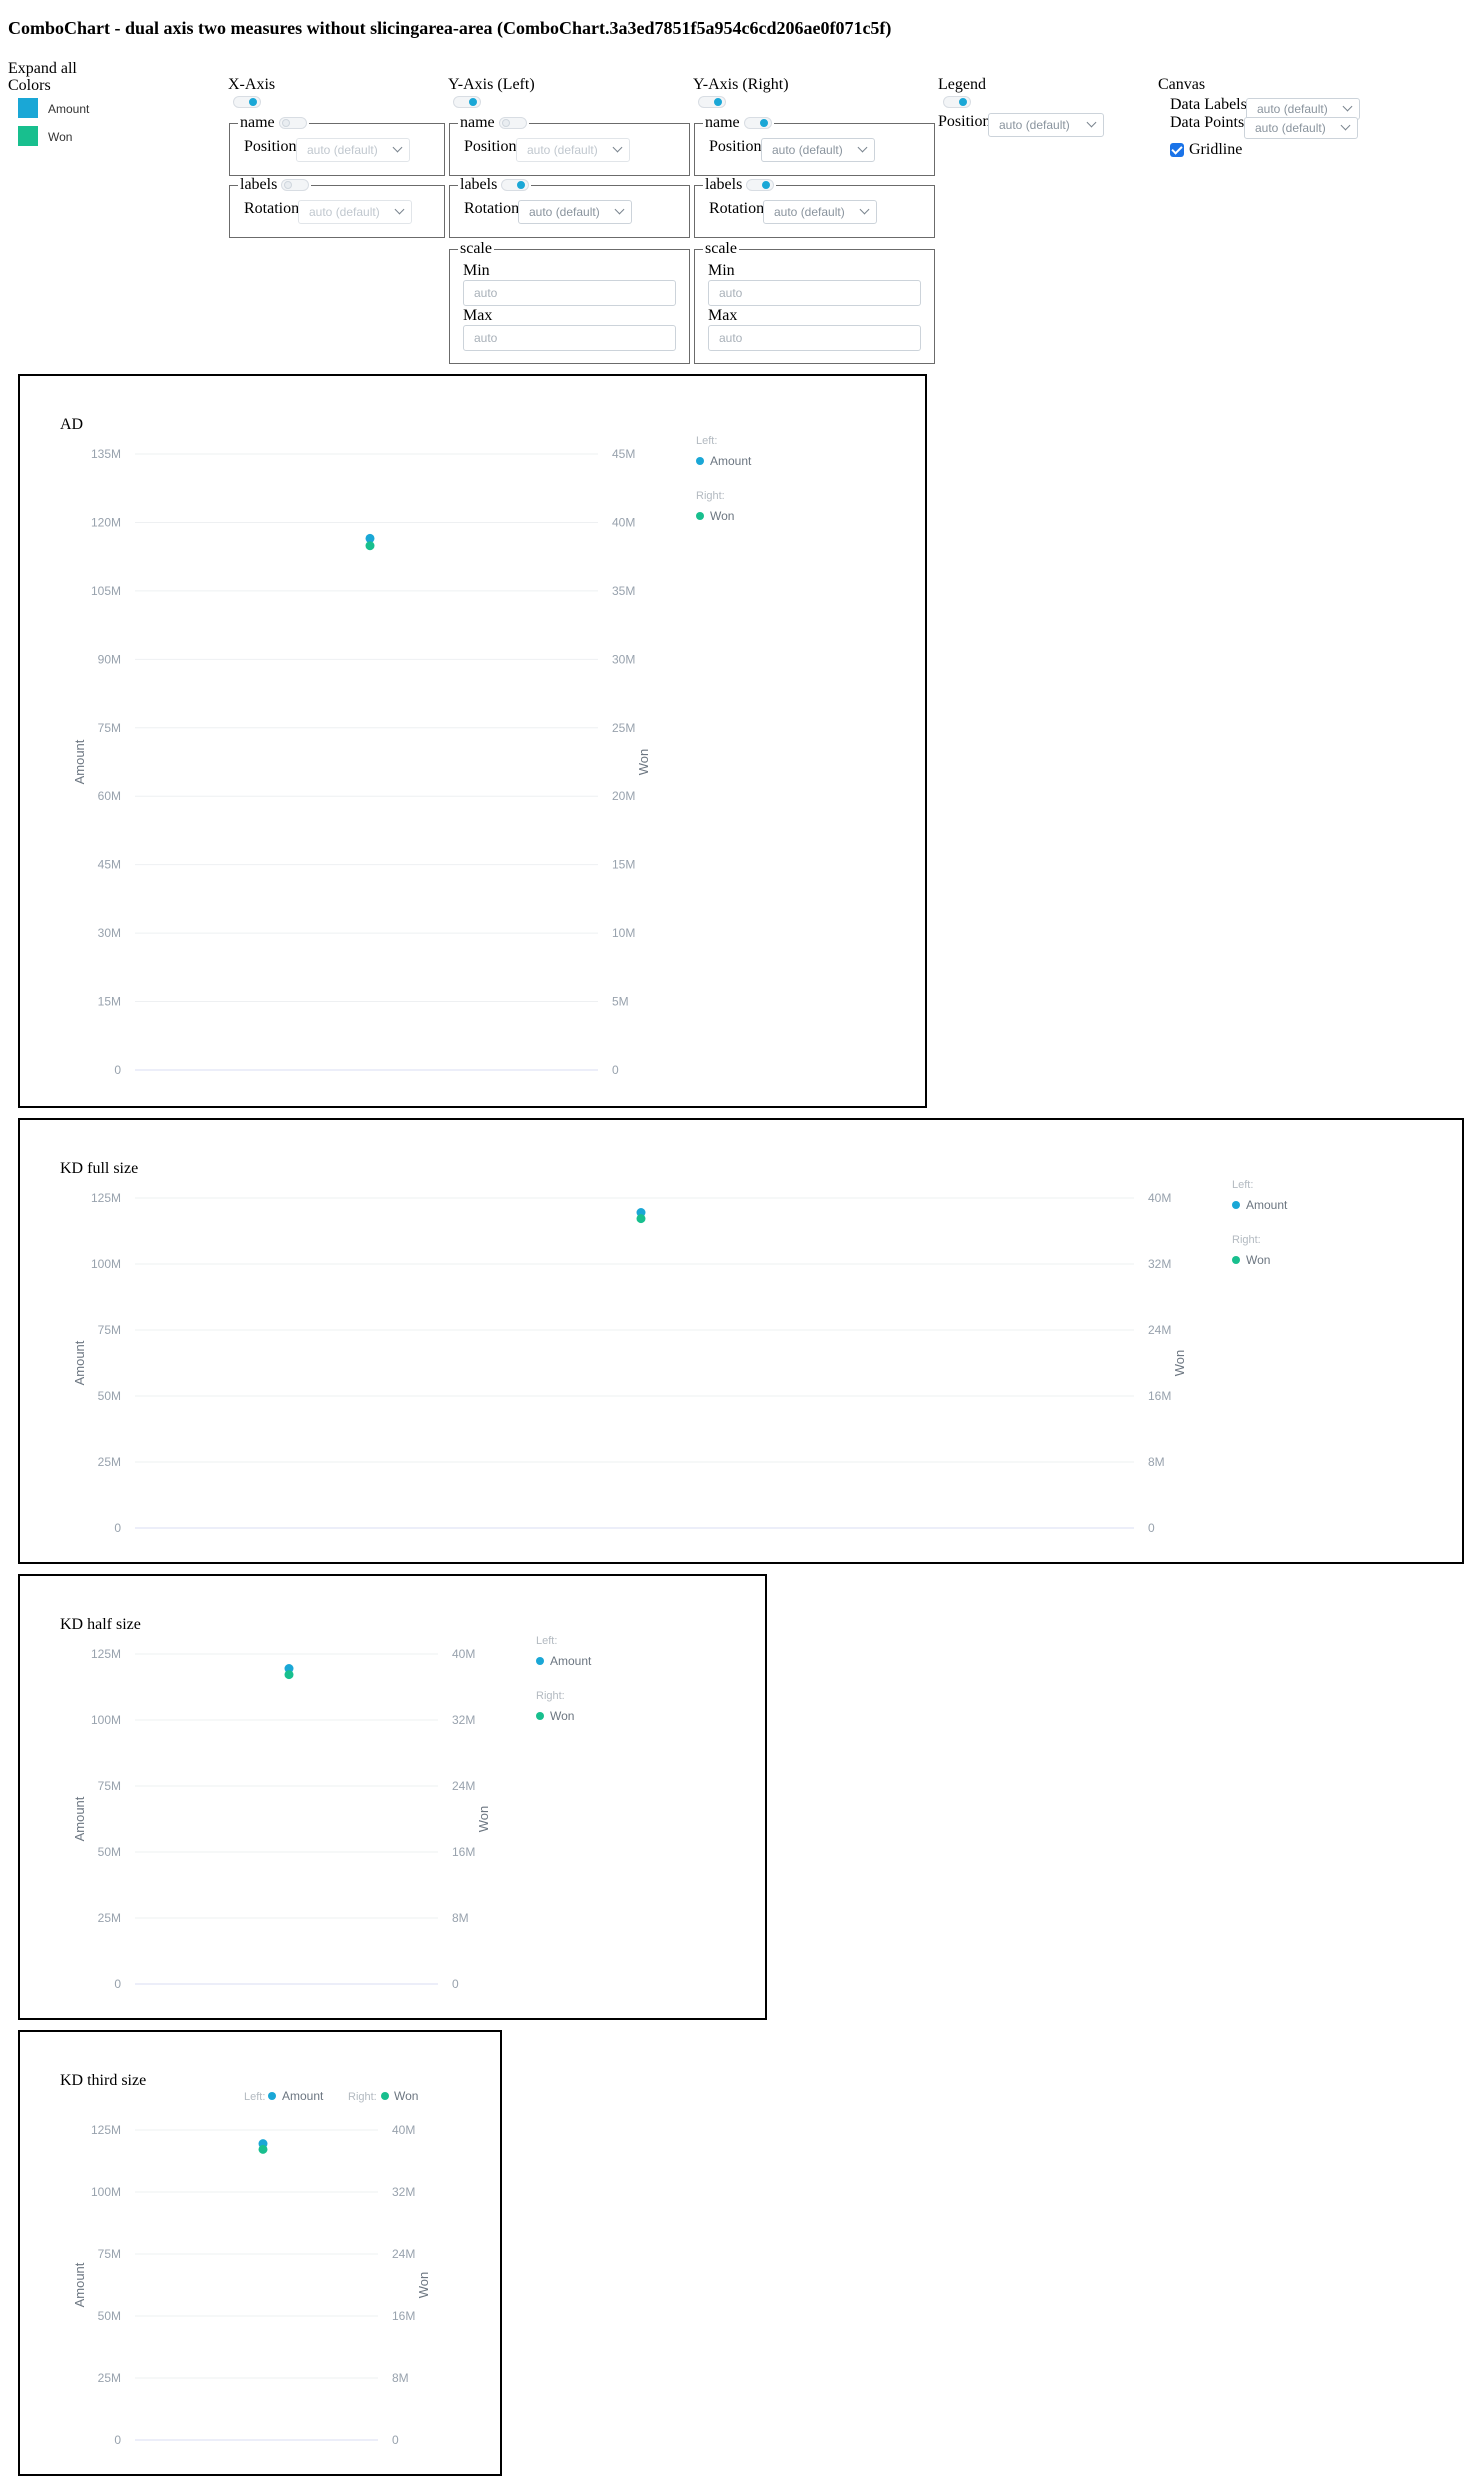 Image resolution: width=1464 pixels, height=2486 pixels. What do you see at coordinates (1301, 128) in the screenshot?
I see `data-points-select: auto (default)` at bounding box center [1301, 128].